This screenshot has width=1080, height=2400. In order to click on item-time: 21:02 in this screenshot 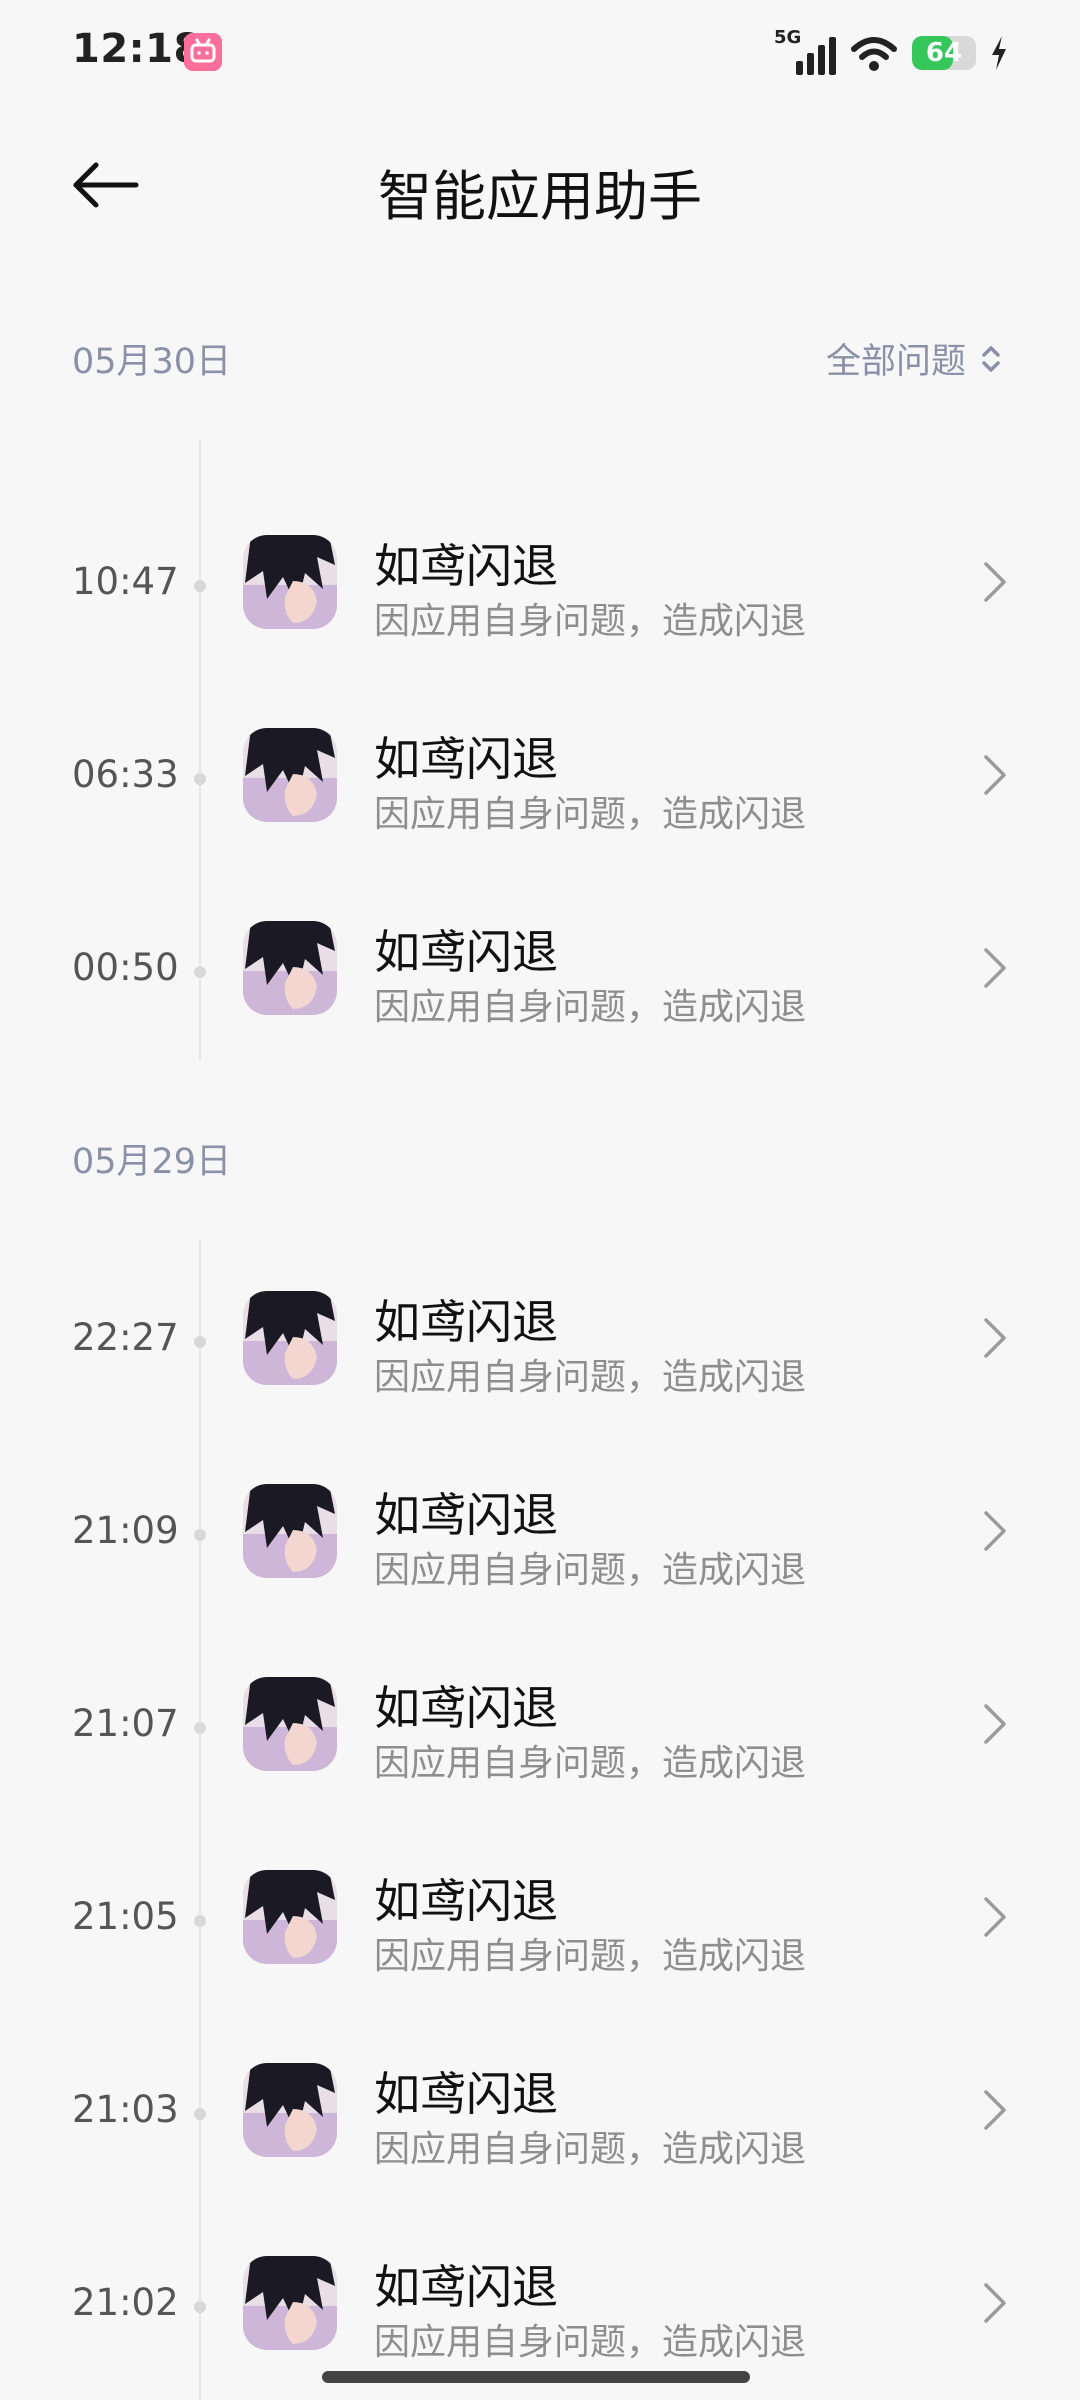, I will do `click(125, 2302)`.